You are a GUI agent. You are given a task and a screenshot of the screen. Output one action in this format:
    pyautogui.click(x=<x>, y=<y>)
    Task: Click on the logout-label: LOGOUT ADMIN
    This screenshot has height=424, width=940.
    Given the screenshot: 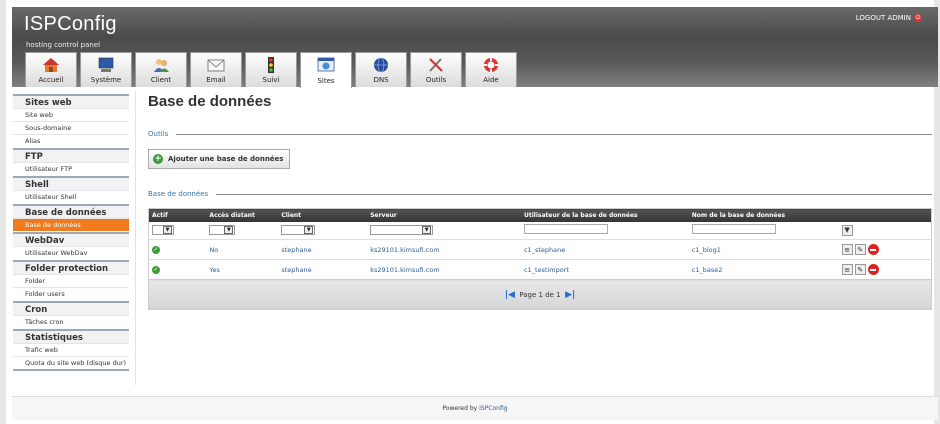 What is the action you would take?
    pyautogui.click(x=883, y=18)
    